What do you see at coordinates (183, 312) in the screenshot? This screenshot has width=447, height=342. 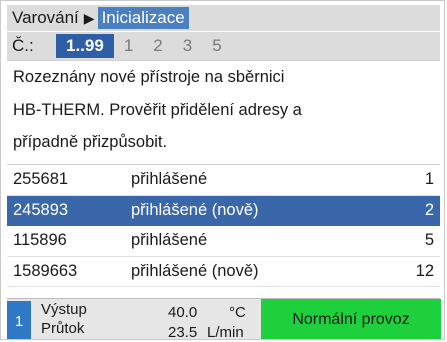 I see `output-value: 40.0` at bounding box center [183, 312].